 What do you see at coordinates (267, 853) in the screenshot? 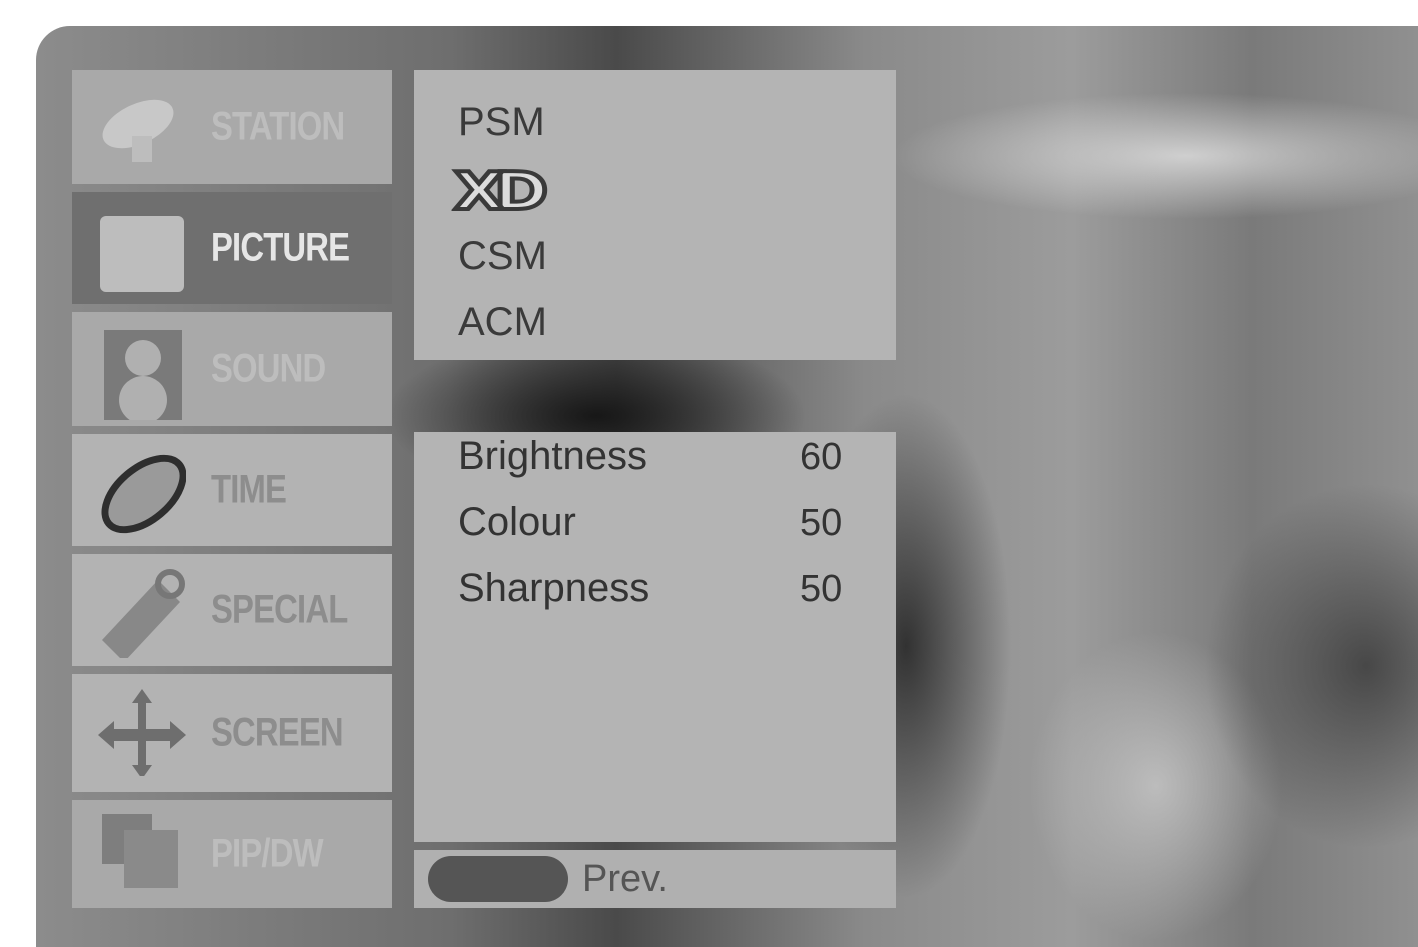
I see `menu-label-pip-dw: PIP/DW` at bounding box center [267, 853].